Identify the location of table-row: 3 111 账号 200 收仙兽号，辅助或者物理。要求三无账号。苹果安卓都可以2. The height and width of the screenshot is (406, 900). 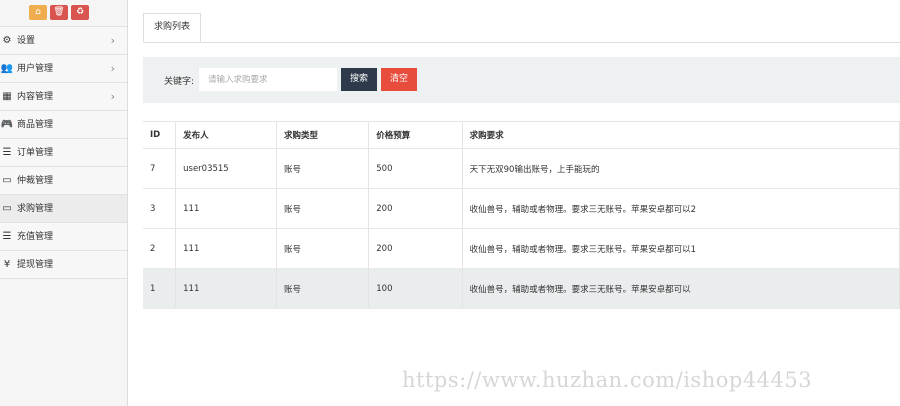
(521, 208).